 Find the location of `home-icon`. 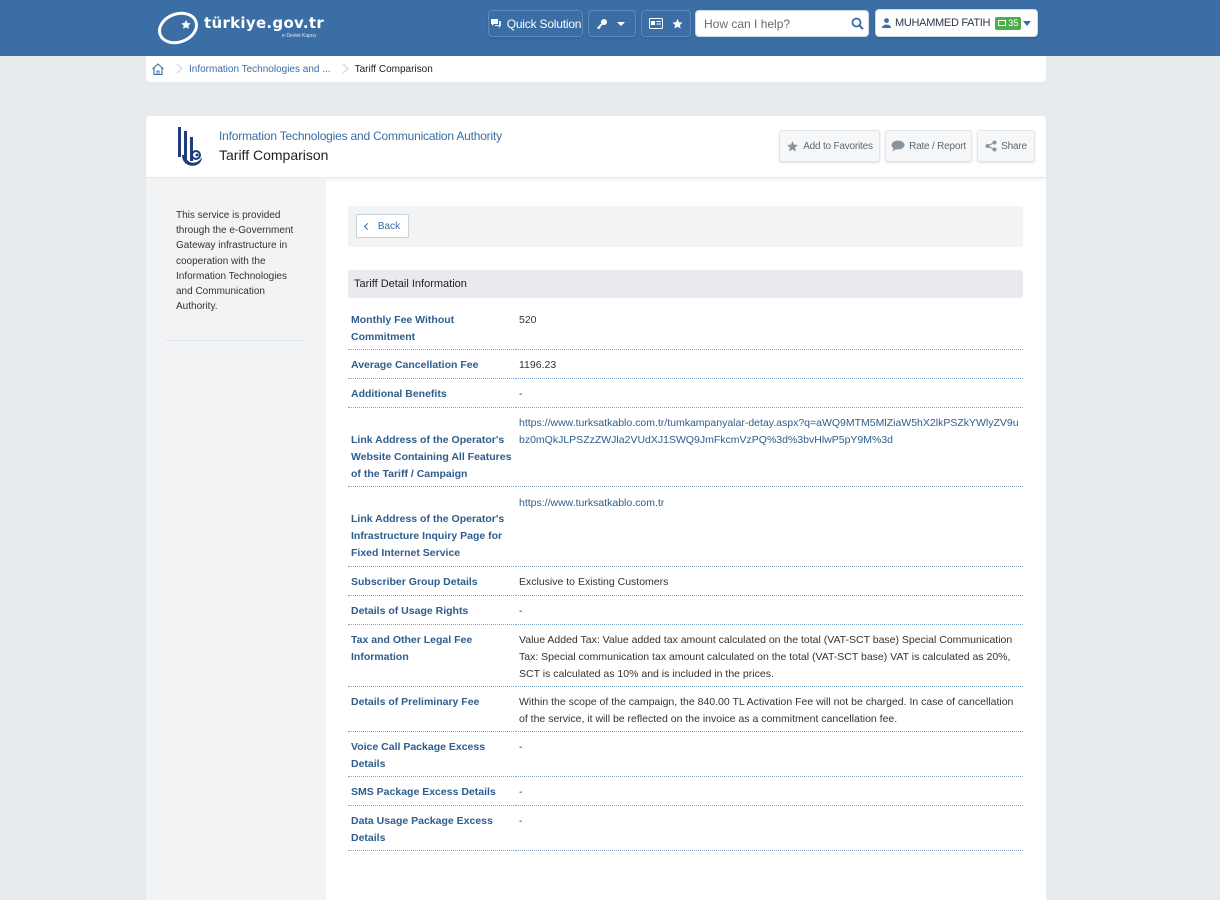

home-icon is located at coordinates (158, 69).